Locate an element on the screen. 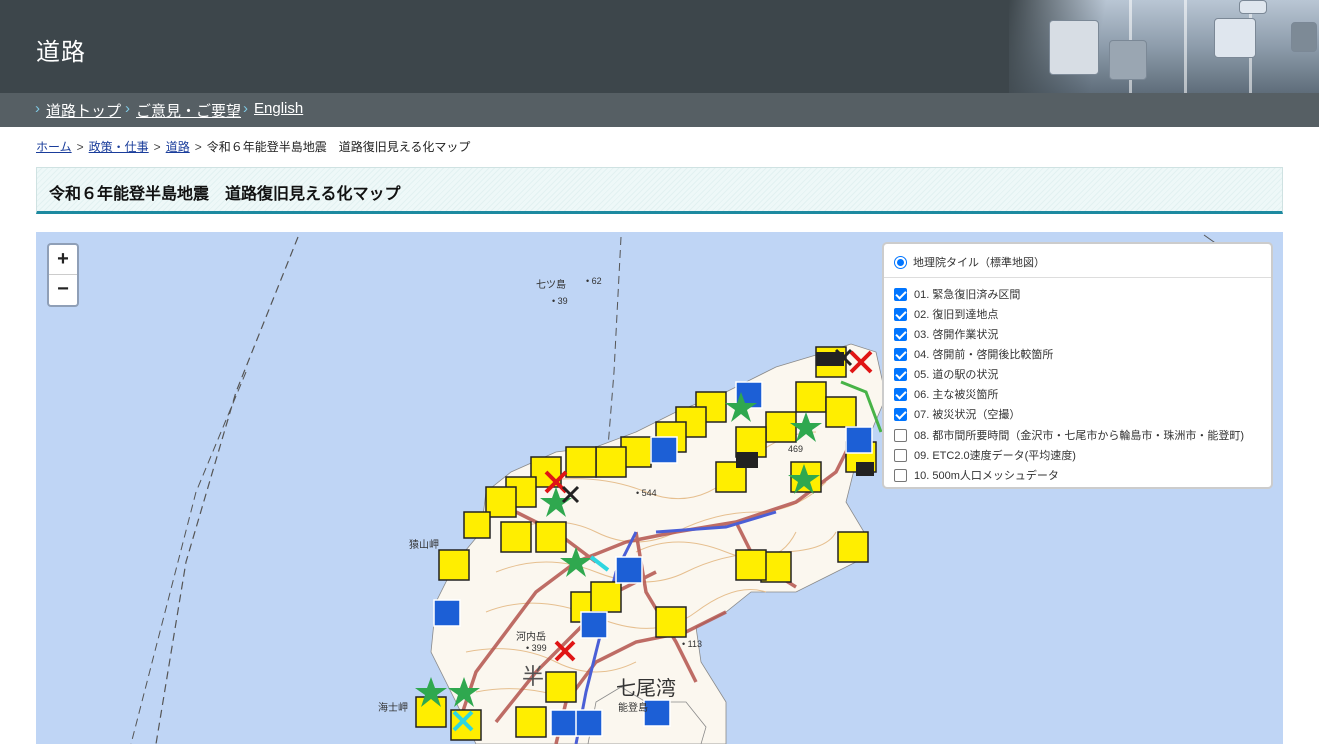 This screenshot has width=1319, height=744. overlay-option-05: 05. 道の駅の状況 is located at coordinates (946, 374).